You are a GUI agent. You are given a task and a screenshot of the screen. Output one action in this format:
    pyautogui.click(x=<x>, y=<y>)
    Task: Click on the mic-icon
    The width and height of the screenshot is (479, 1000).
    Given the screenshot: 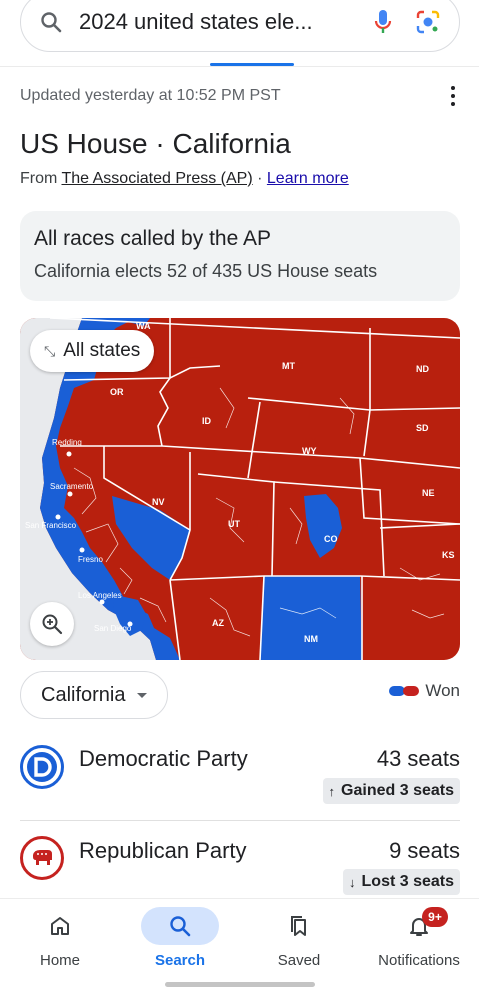 What is the action you would take?
    pyautogui.click(x=383, y=22)
    